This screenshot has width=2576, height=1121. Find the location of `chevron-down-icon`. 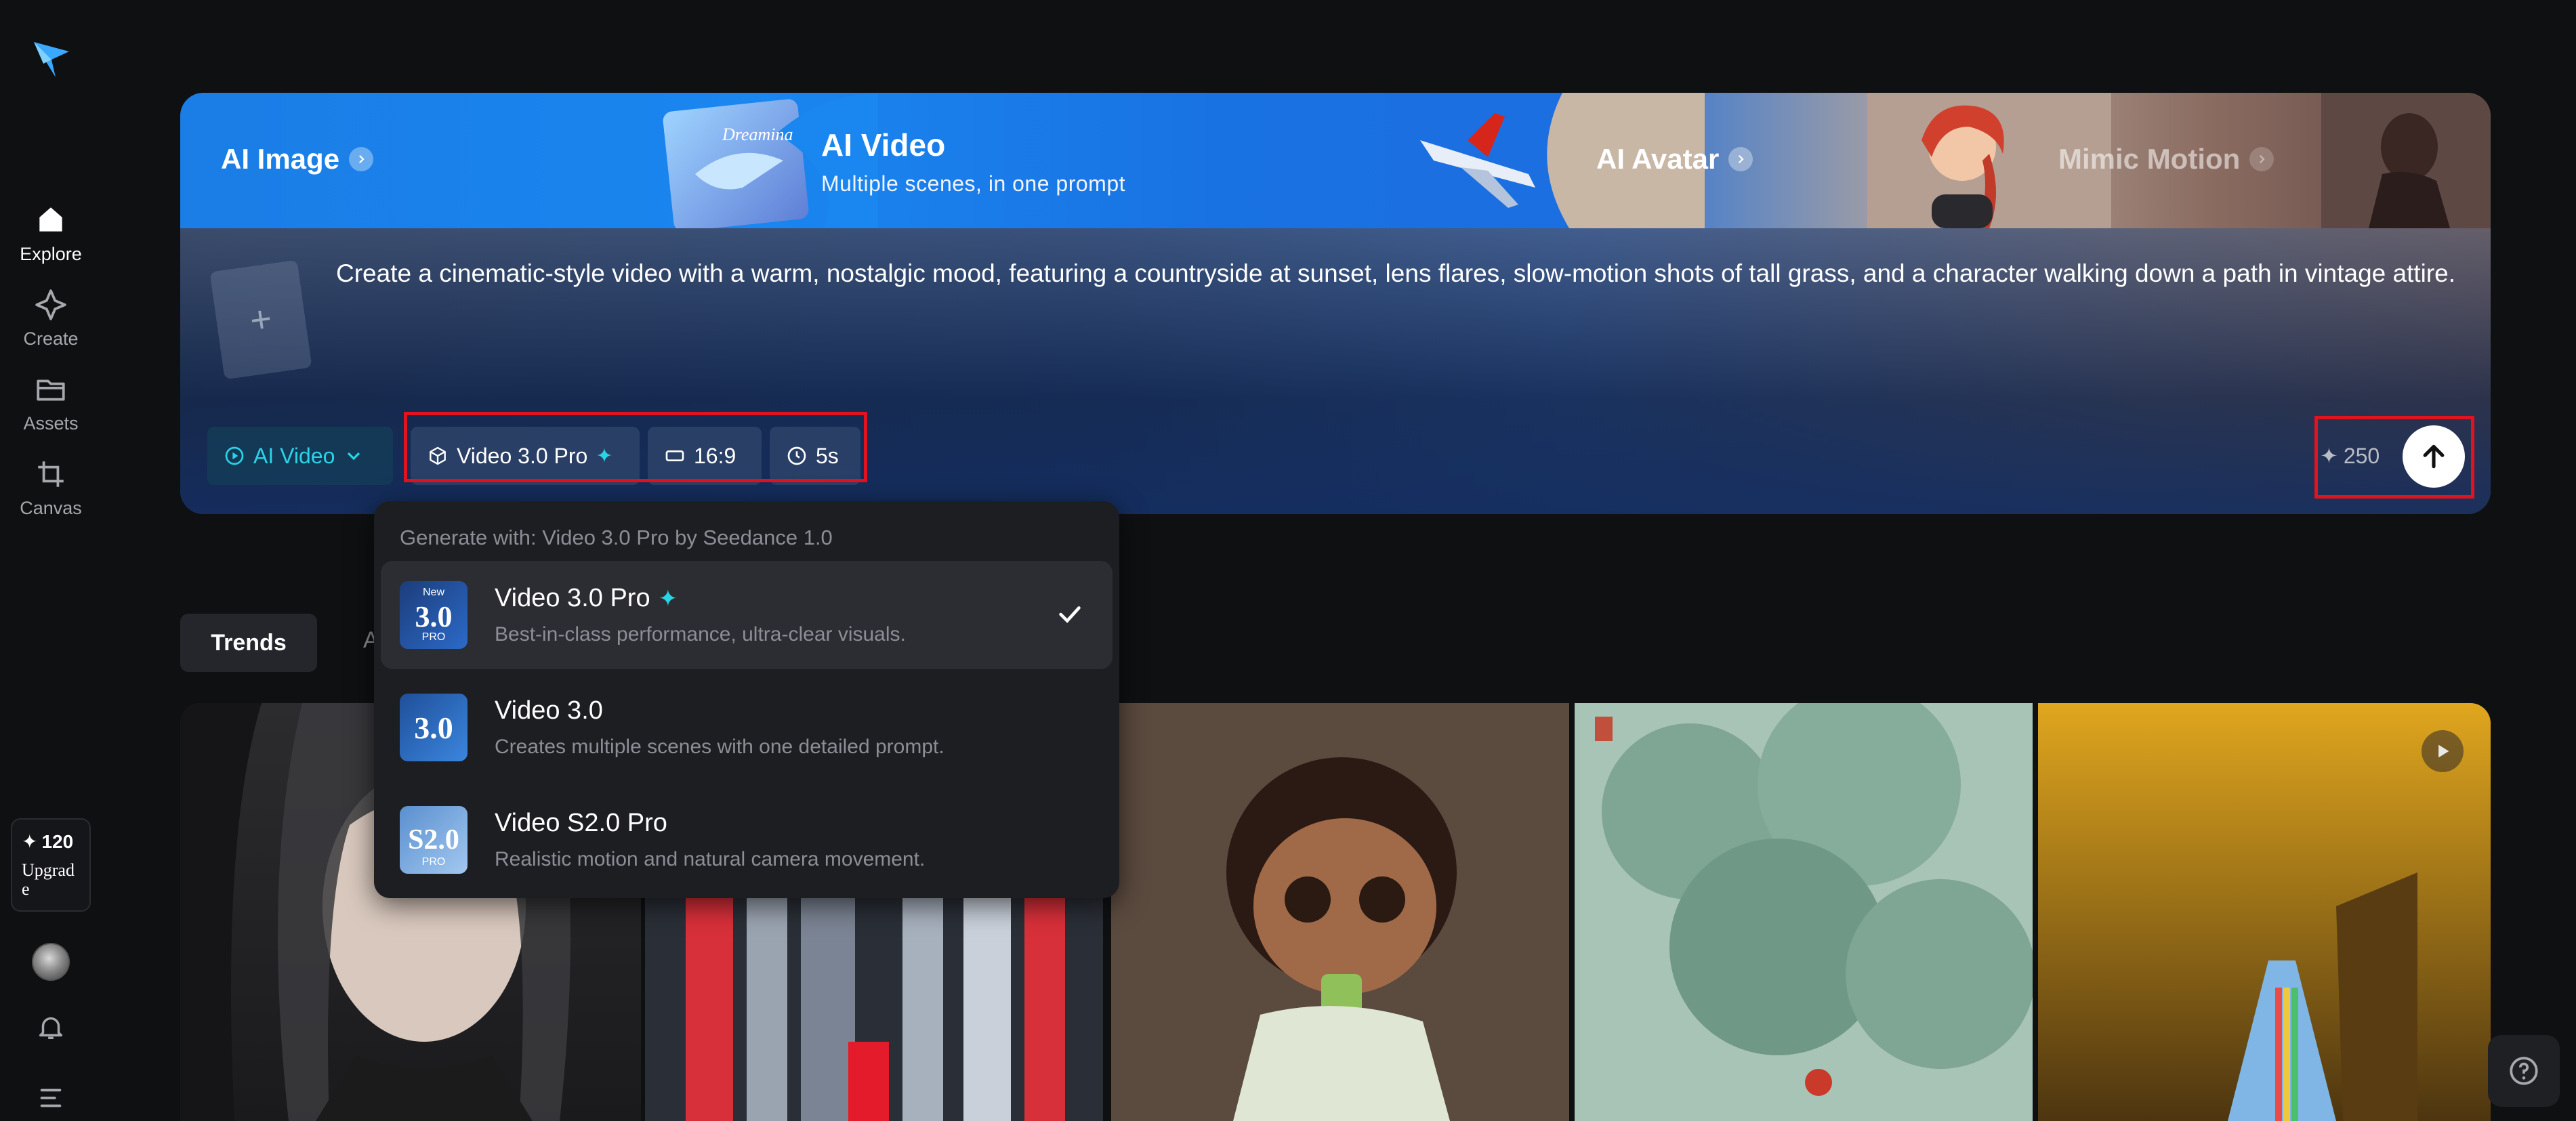

chevron-down-icon is located at coordinates (354, 456).